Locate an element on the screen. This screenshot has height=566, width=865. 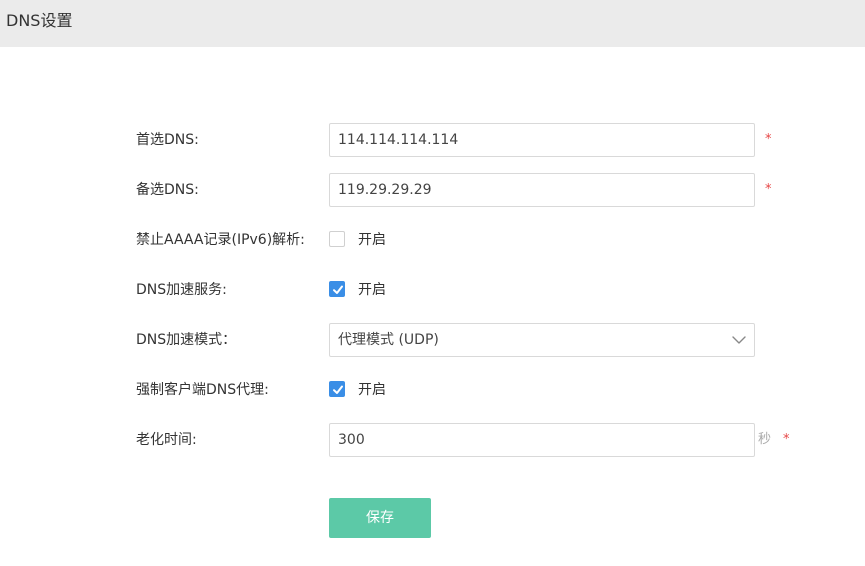
disable-aaaa-checkbox is located at coordinates (337, 239).